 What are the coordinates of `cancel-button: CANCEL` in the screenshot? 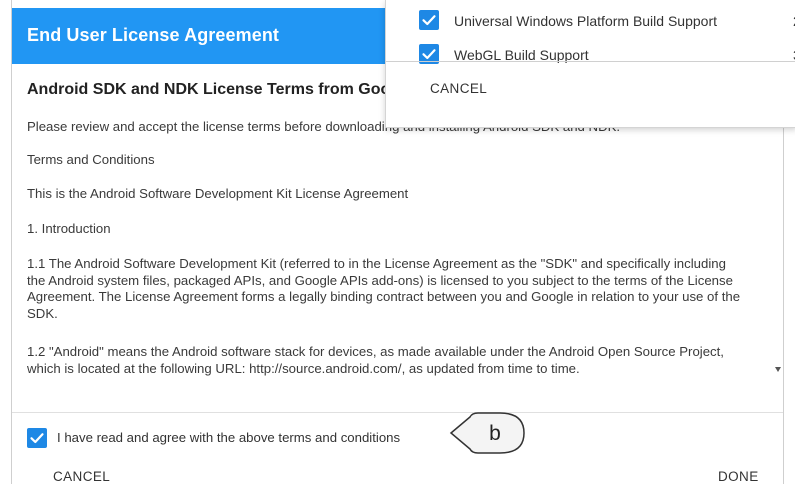 It's located at (81, 476).